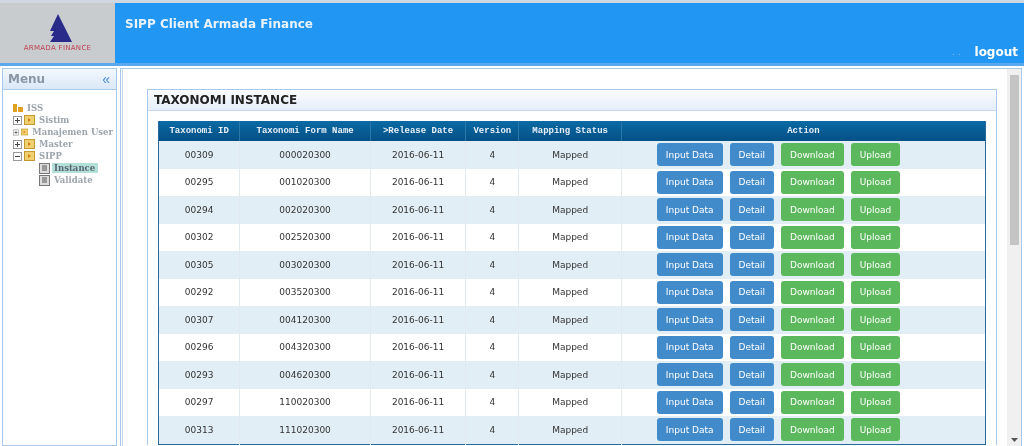 Image resolution: width=1024 pixels, height=446 pixels. What do you see at coordinates (305, 155) in the screenshot?
I see `table-cell: 000020300` at bounding box center [305, 155].